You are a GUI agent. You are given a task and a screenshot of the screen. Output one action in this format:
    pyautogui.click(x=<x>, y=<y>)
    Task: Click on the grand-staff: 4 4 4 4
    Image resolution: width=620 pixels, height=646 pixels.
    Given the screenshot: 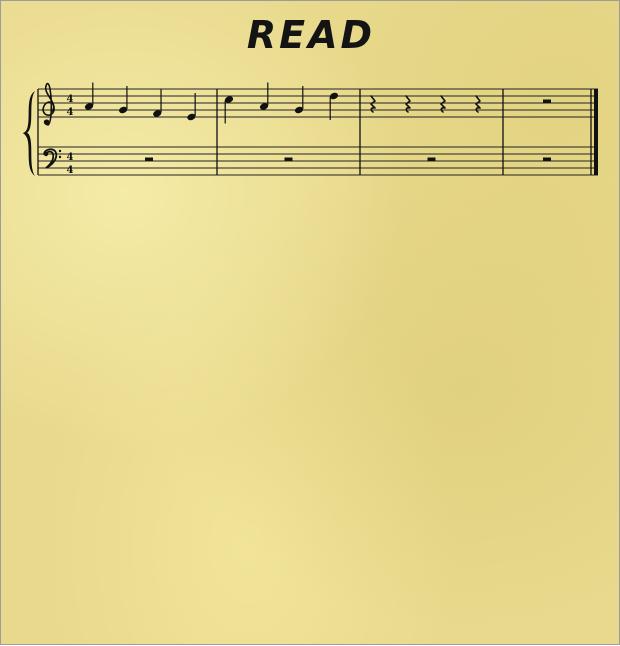 What is the action you would take?
    pyautogui.click(x=310, y=129)
    